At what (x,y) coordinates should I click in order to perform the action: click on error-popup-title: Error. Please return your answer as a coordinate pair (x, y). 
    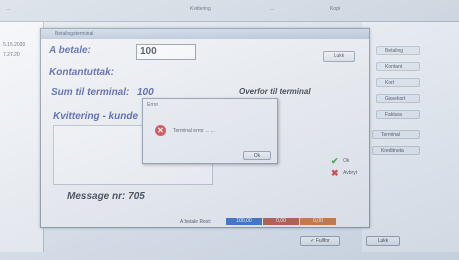
    Looking at the image, I should click on (153, 105).